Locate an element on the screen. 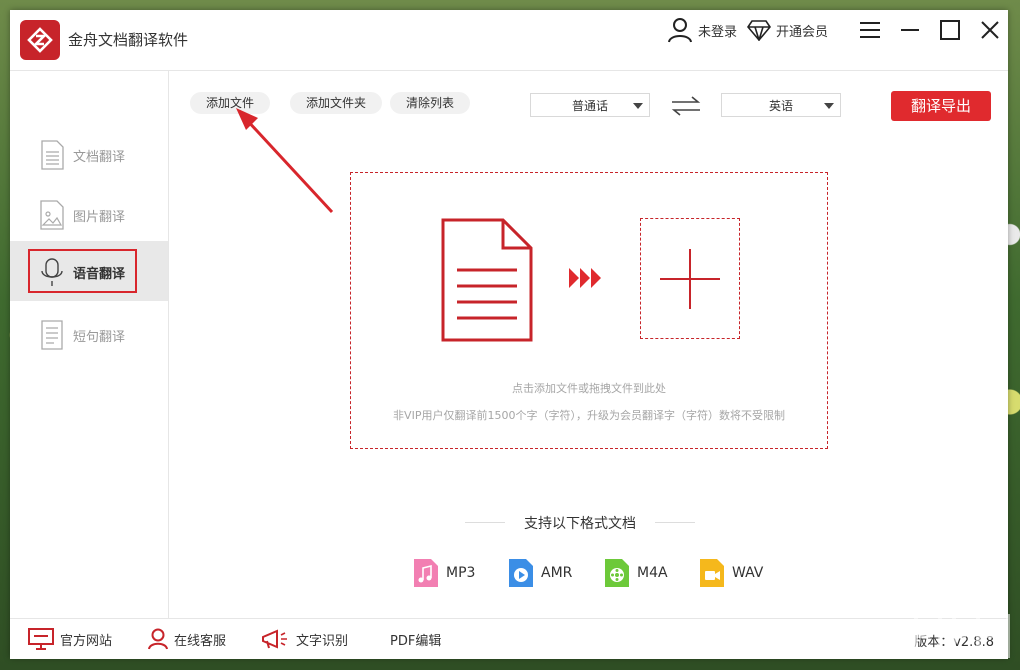 Image resolution: width=1020 pixels, height=670 pixels. close-button is located at coordinates (990, 30).